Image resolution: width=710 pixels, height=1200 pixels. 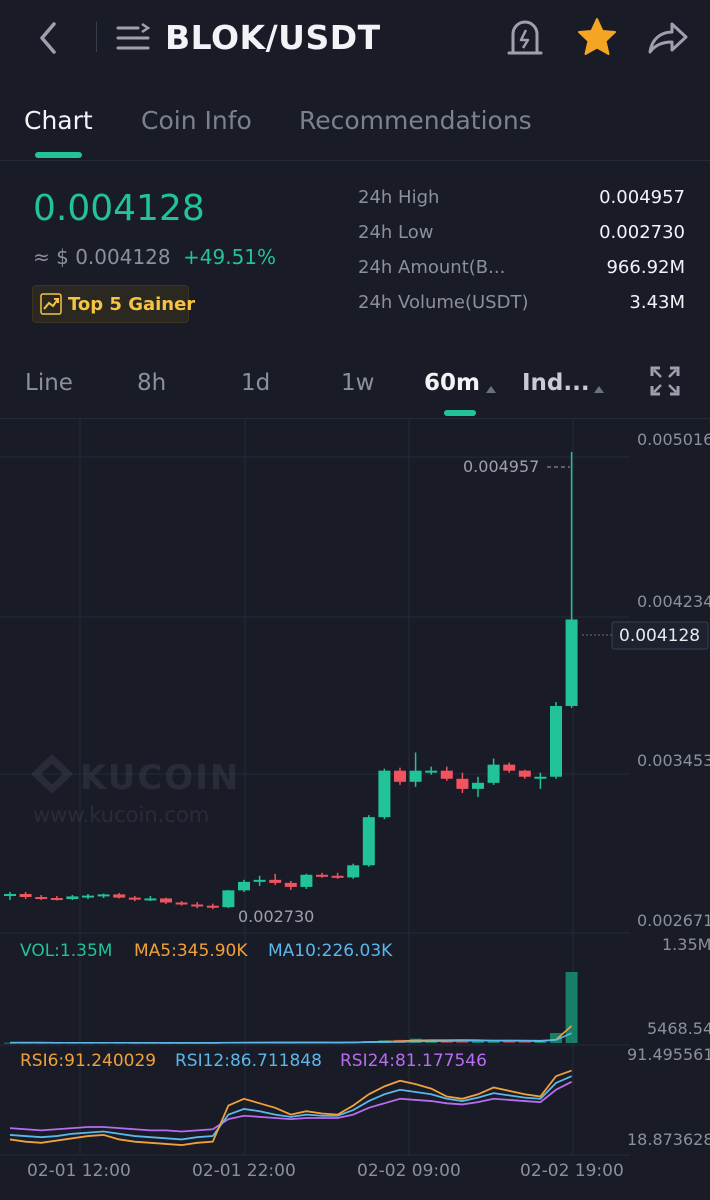 I want to click on fullscreen-button, so click(x=665, y=381).